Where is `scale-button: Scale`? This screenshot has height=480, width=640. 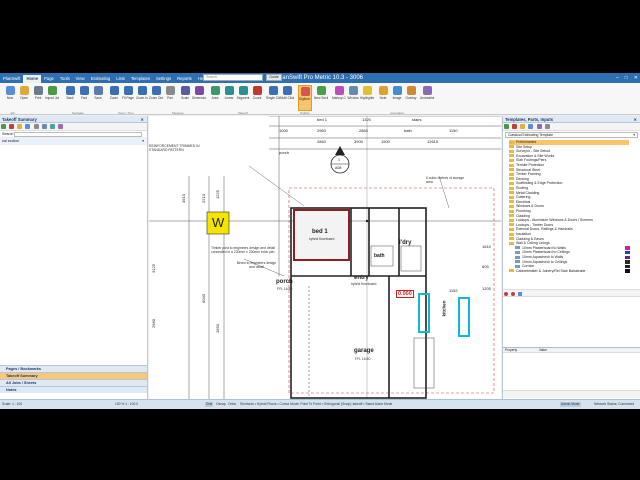
scale-button: Scale is located at coordinates (185, 98).